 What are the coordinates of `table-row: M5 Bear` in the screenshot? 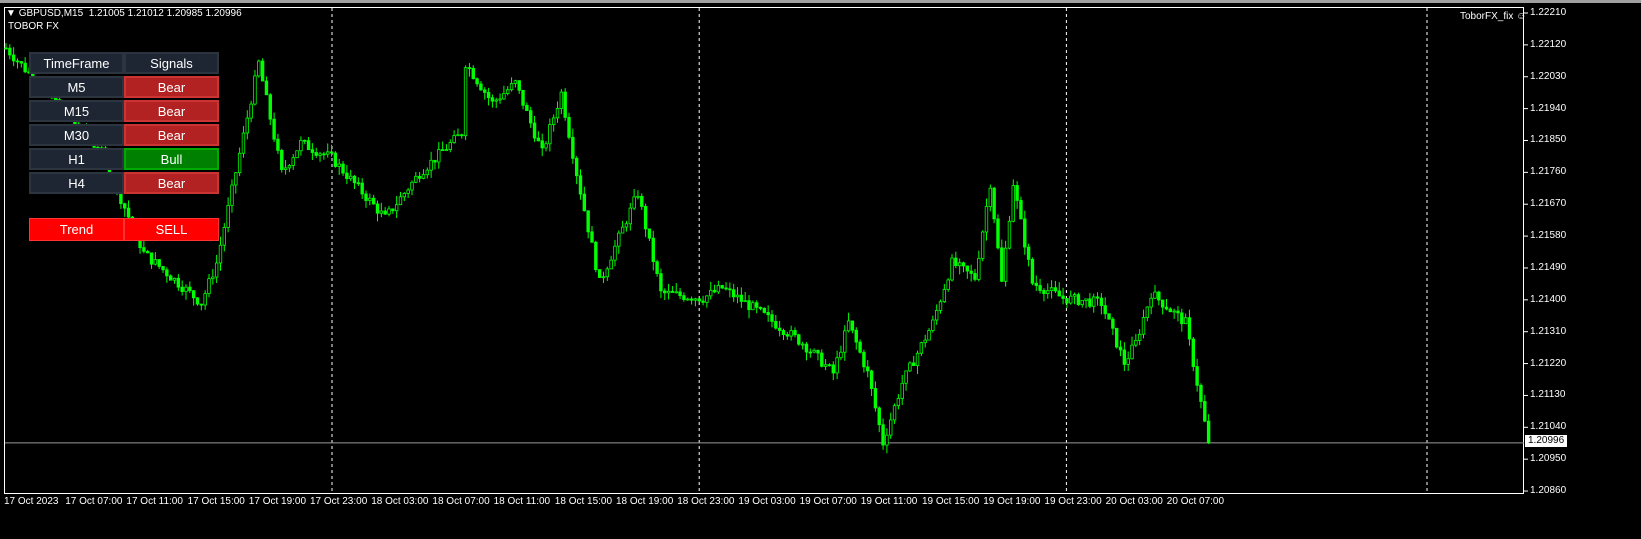 It's located at (124, 87).